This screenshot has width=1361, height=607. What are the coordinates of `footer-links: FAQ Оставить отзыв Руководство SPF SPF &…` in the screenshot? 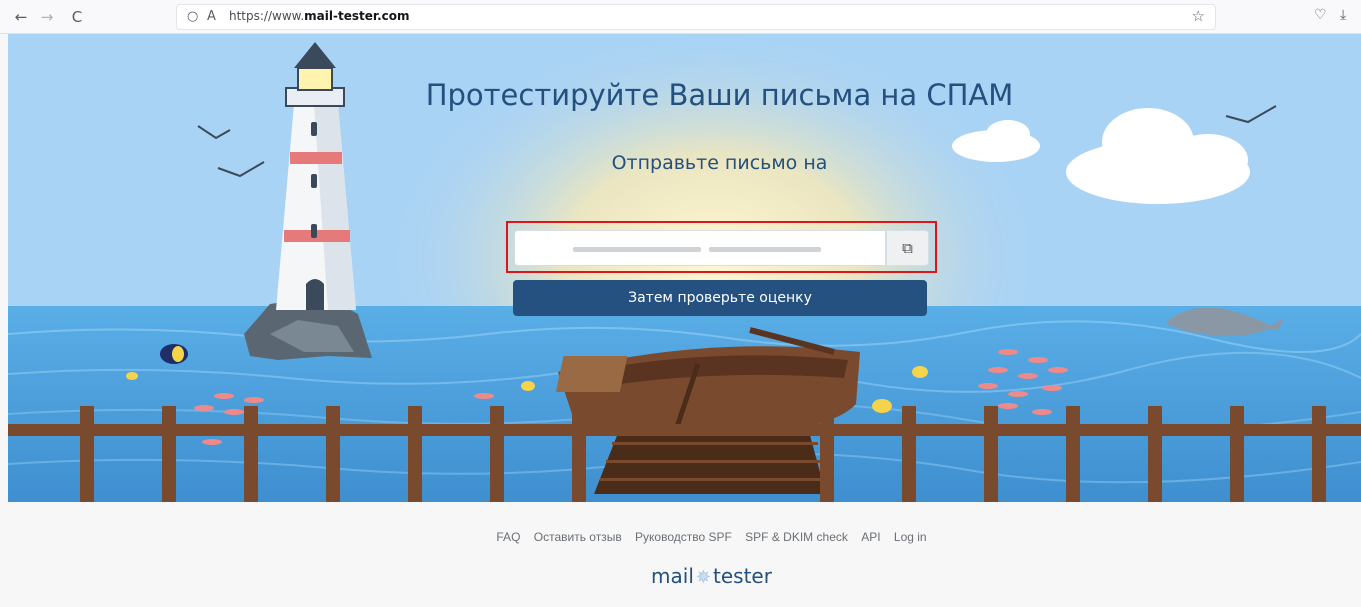 It's located at (680, 537).